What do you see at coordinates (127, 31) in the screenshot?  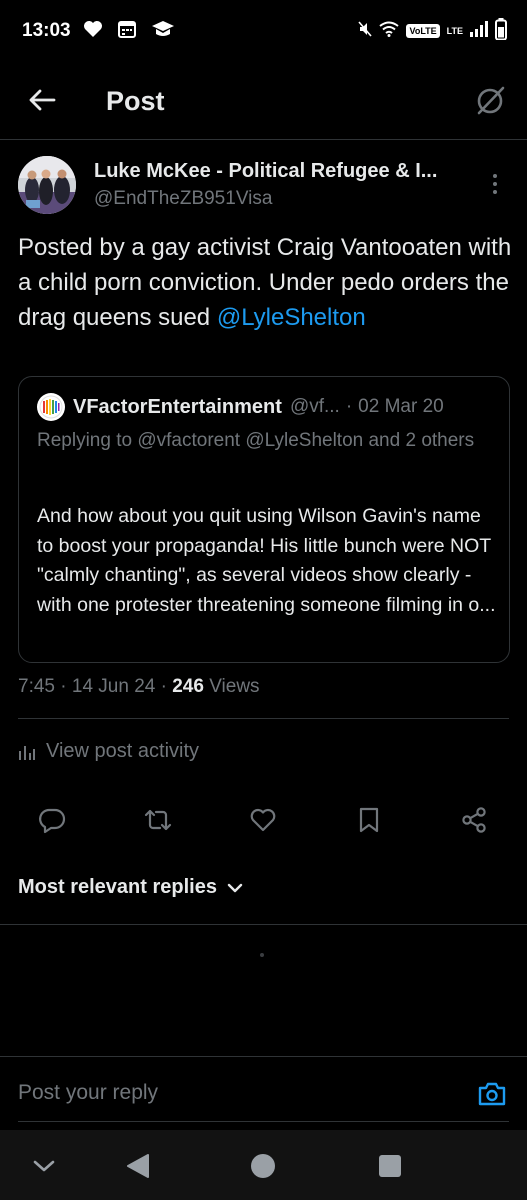 I see `calendar-icon` at bounding box center [127, 31].